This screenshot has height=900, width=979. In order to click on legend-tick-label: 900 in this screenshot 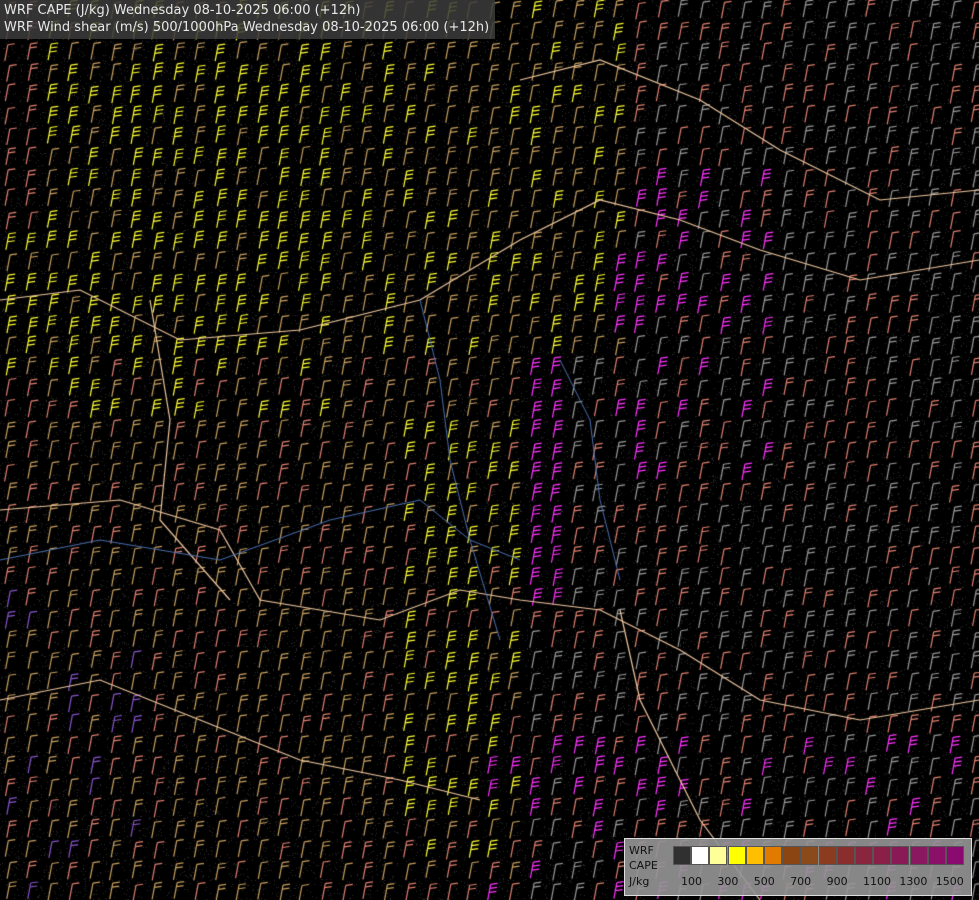, I will do `click(837, 881)`.